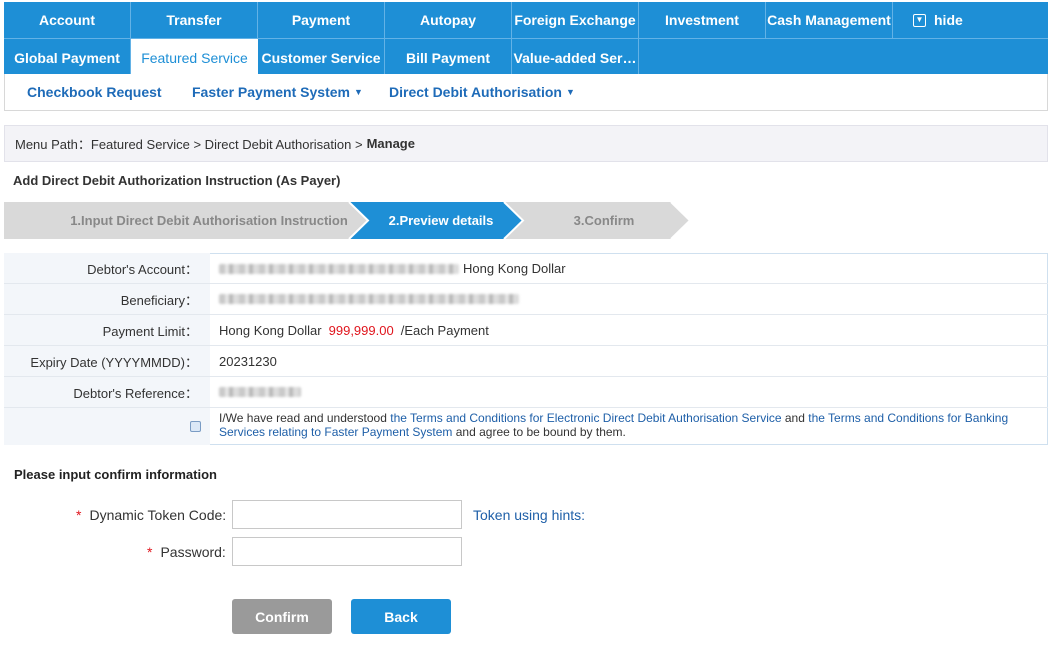 The height and width of the screenshot is (658, 1053). What do you see at coordinates (321, 57) in the screenshot?
I see `nav-customer-service: Customer Service` at bounding box center [321, 57].